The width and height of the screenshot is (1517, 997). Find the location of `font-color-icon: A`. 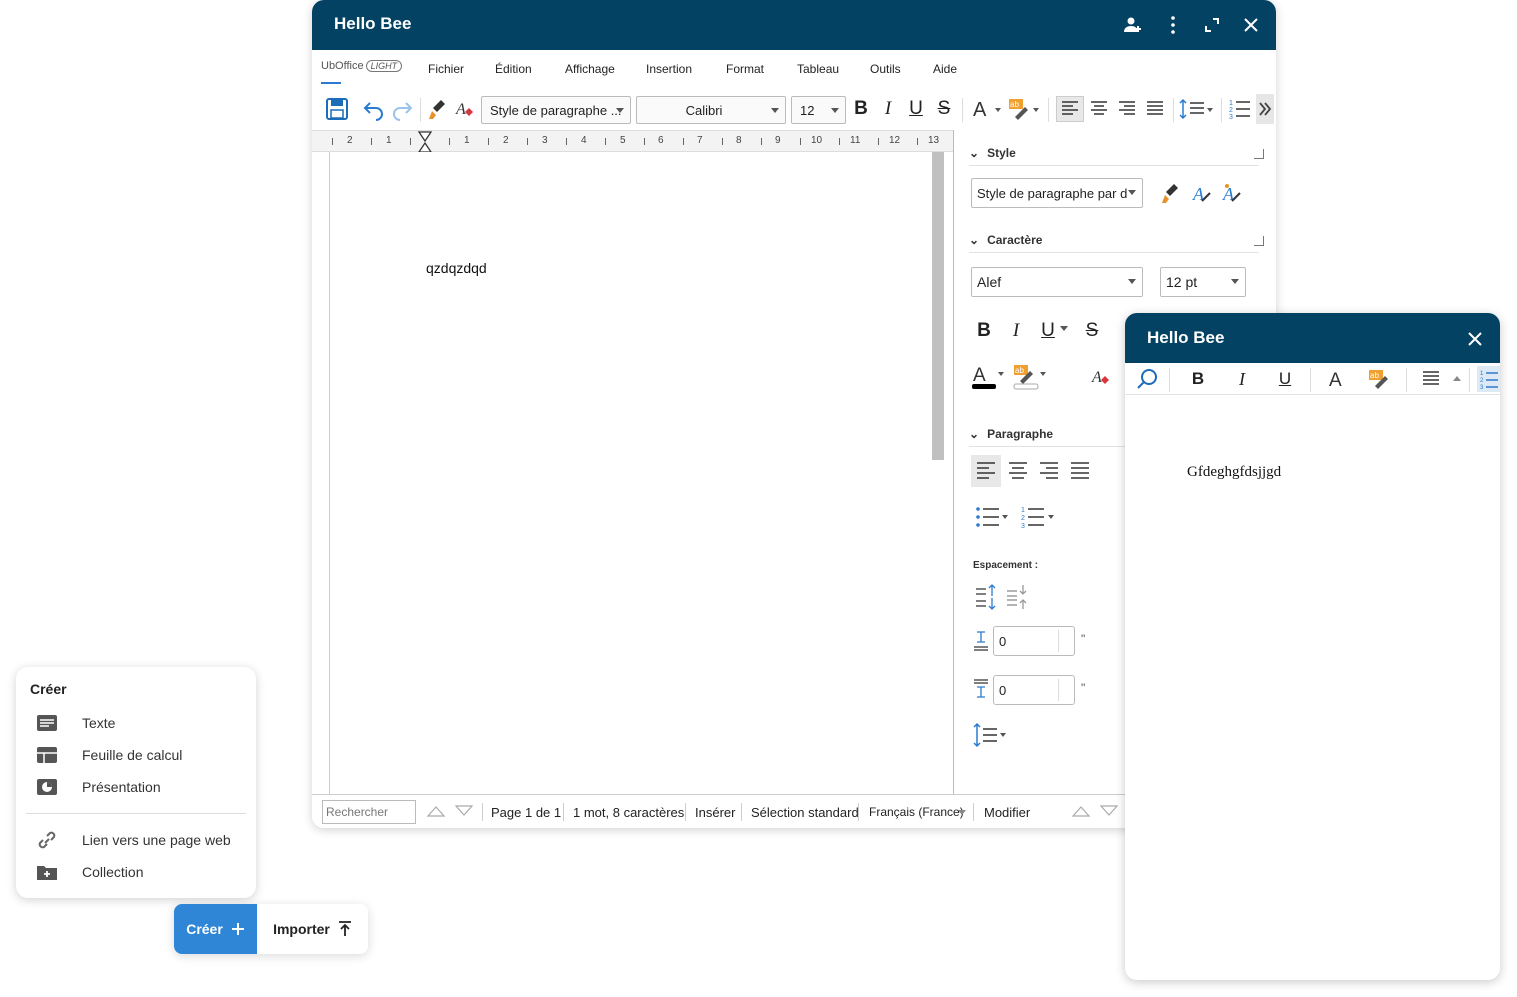

font-color-icon: A is located at coordinates (987, 109).